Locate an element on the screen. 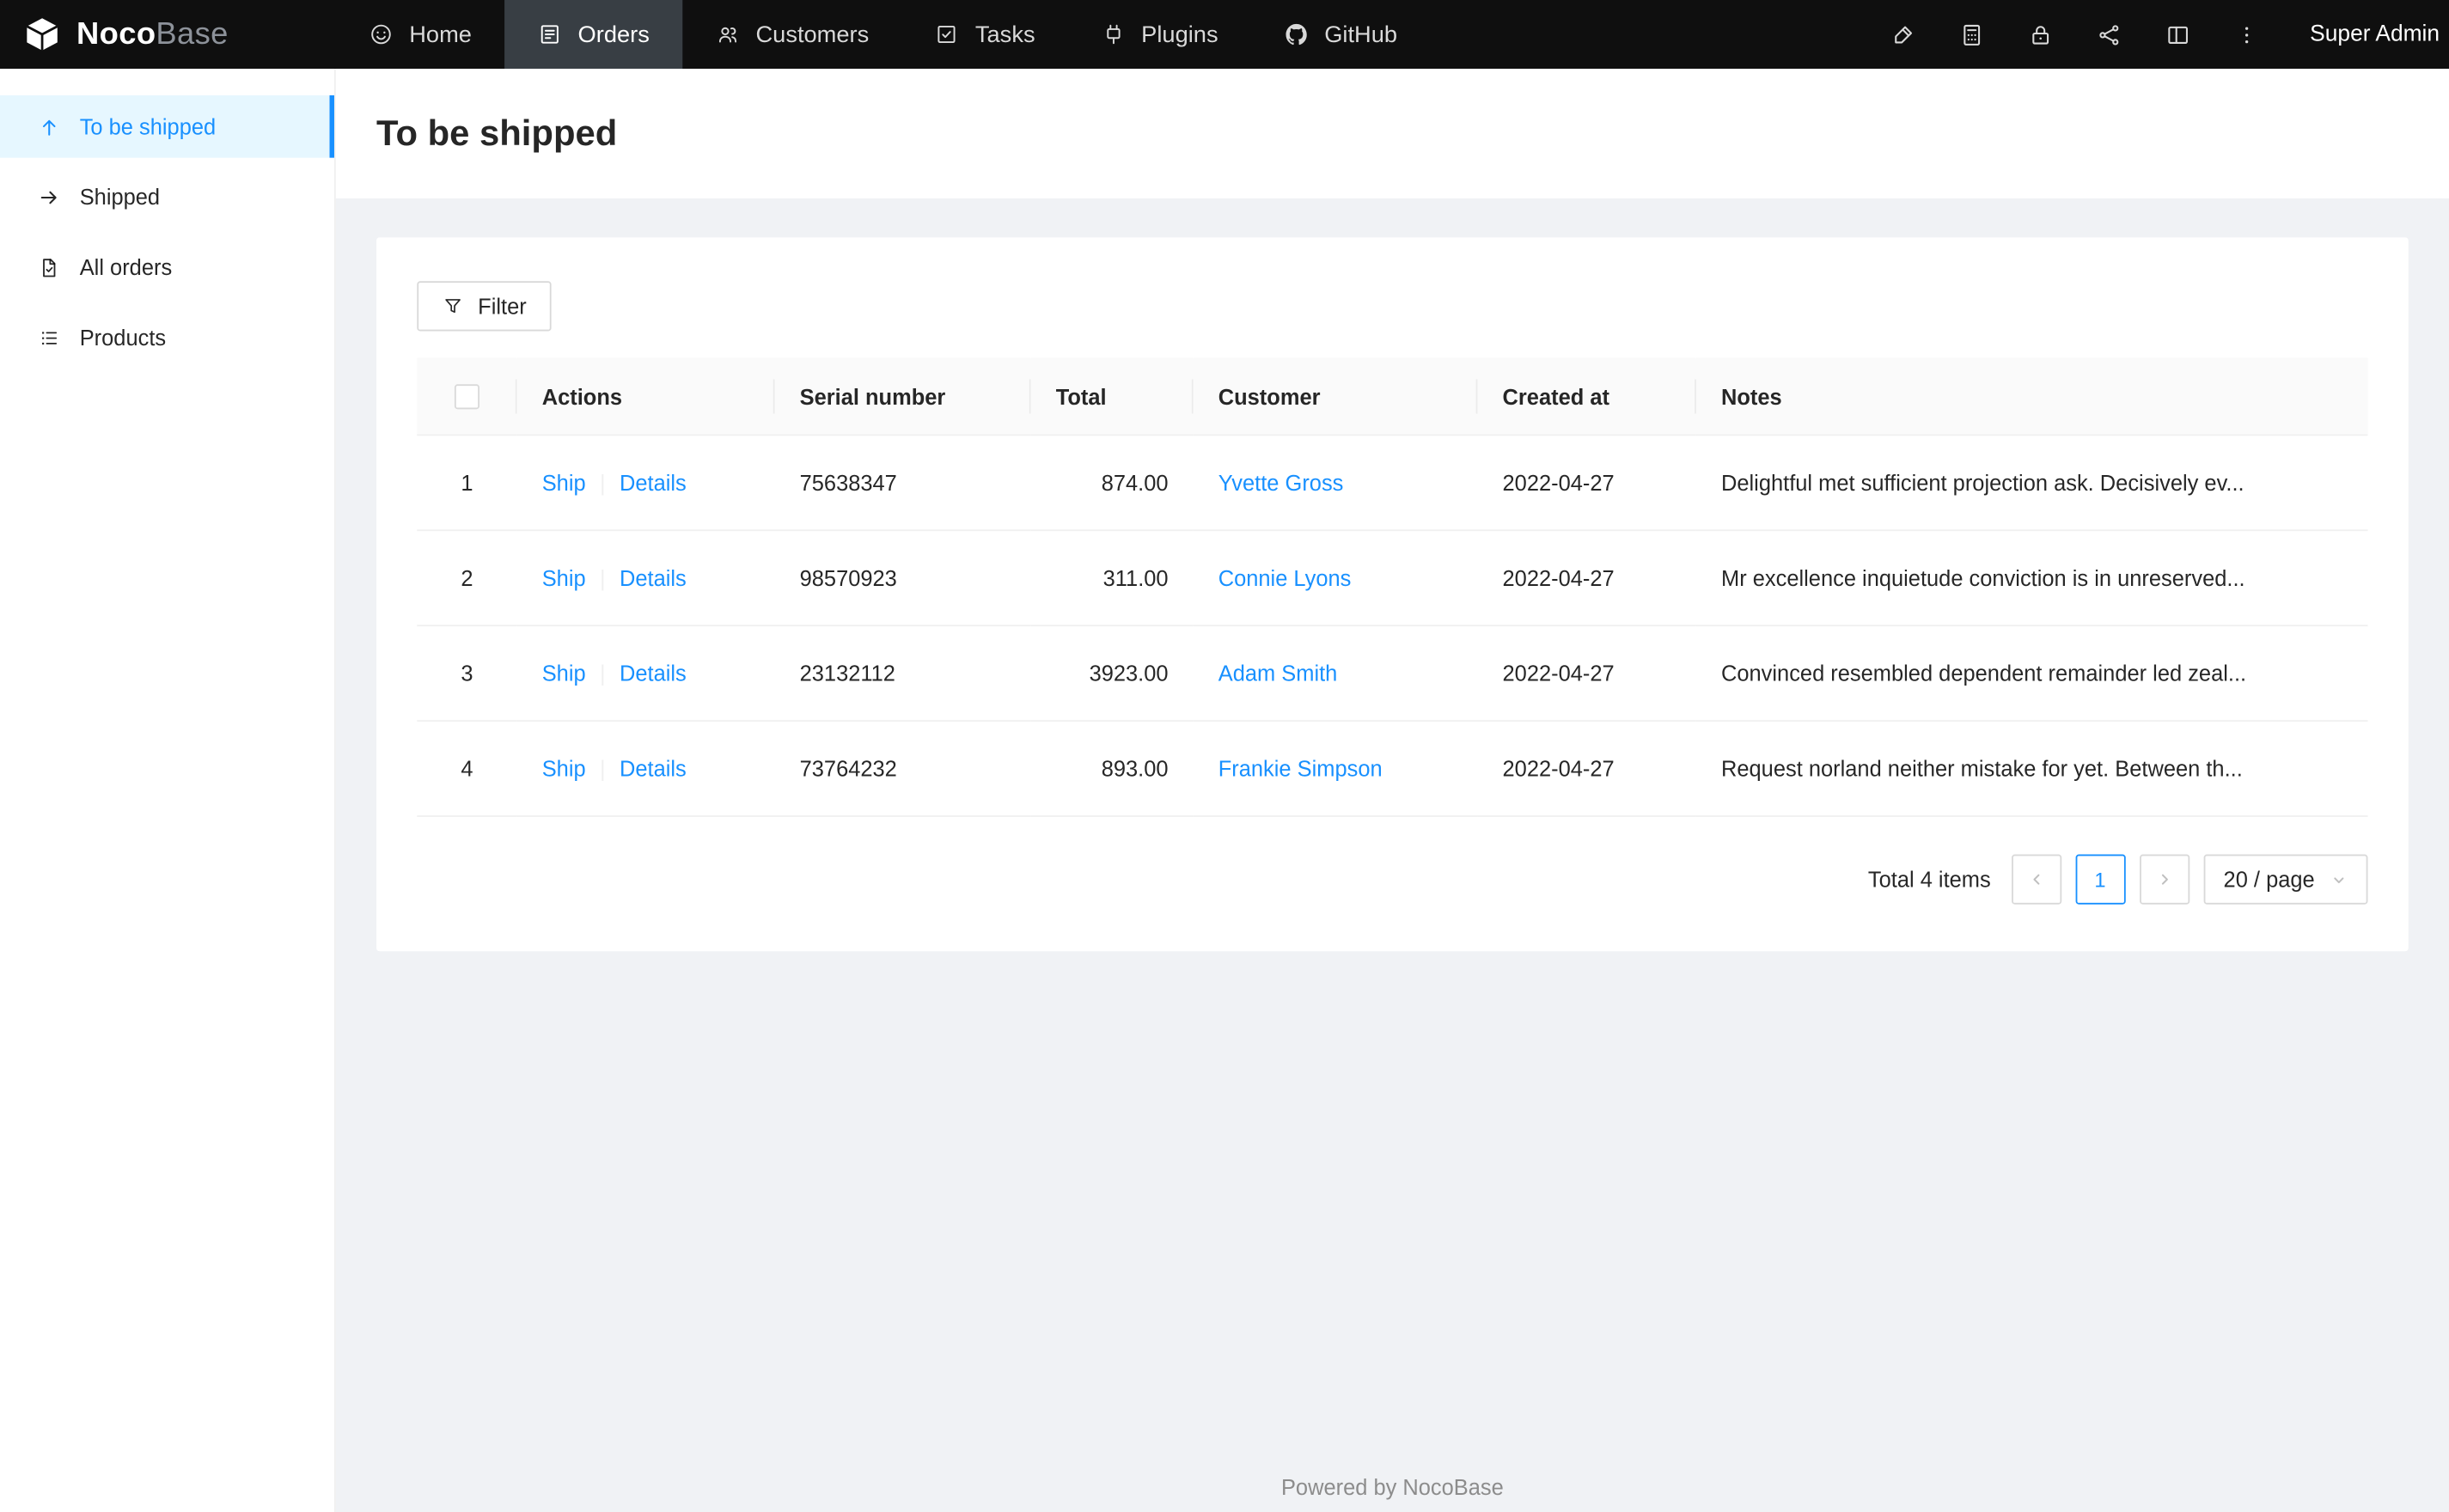 This screenshot has width=2449, height=1512. nav-item-label: Tasks is located at coordinates (1004, 34).